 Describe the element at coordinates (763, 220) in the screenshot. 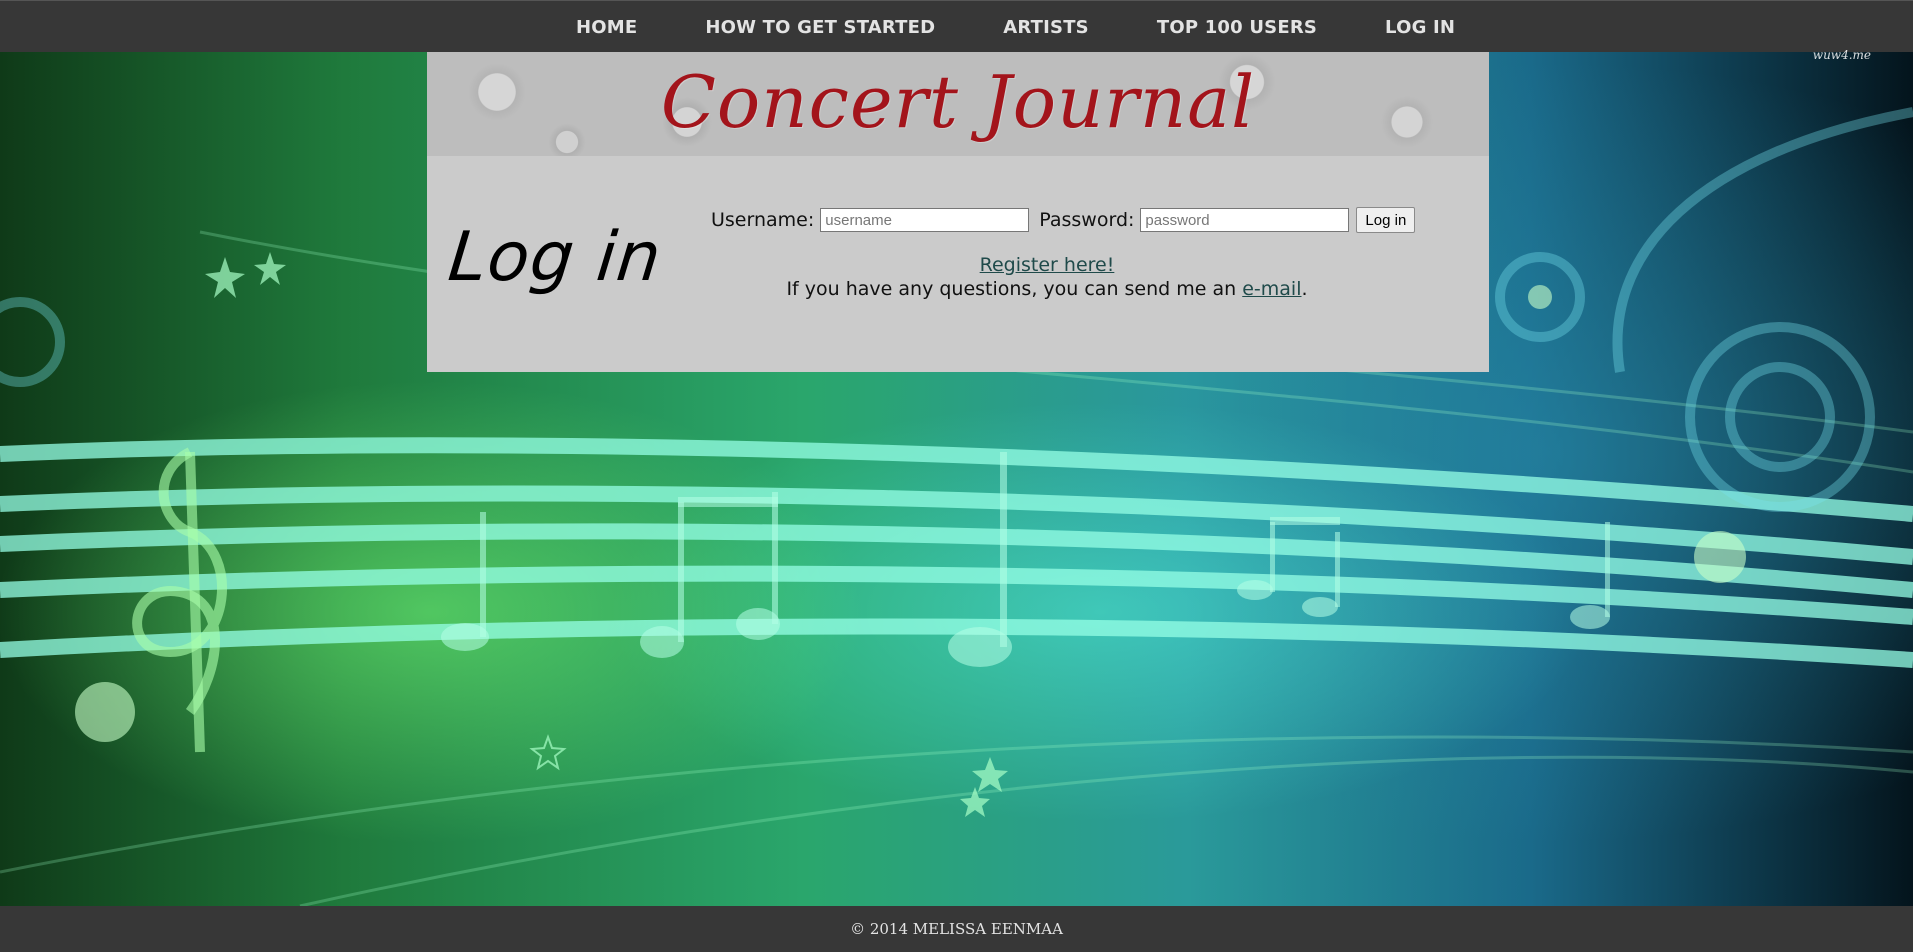

I see `username-label: Username:` at that location.